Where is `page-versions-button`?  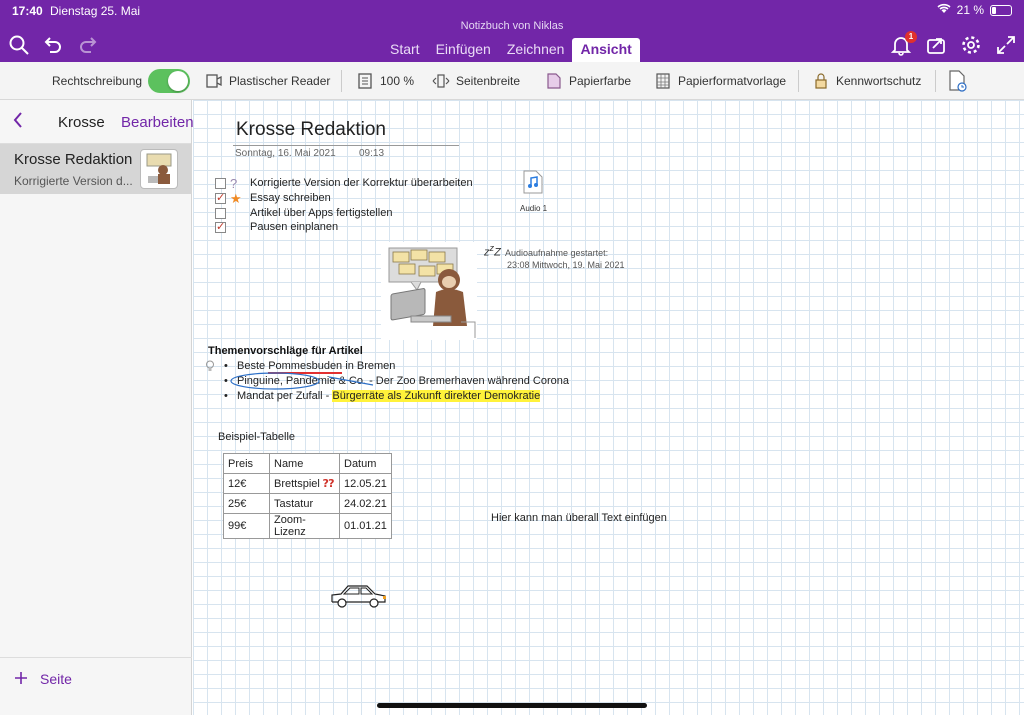
page-versions-button is located at coordinates (958, 81).